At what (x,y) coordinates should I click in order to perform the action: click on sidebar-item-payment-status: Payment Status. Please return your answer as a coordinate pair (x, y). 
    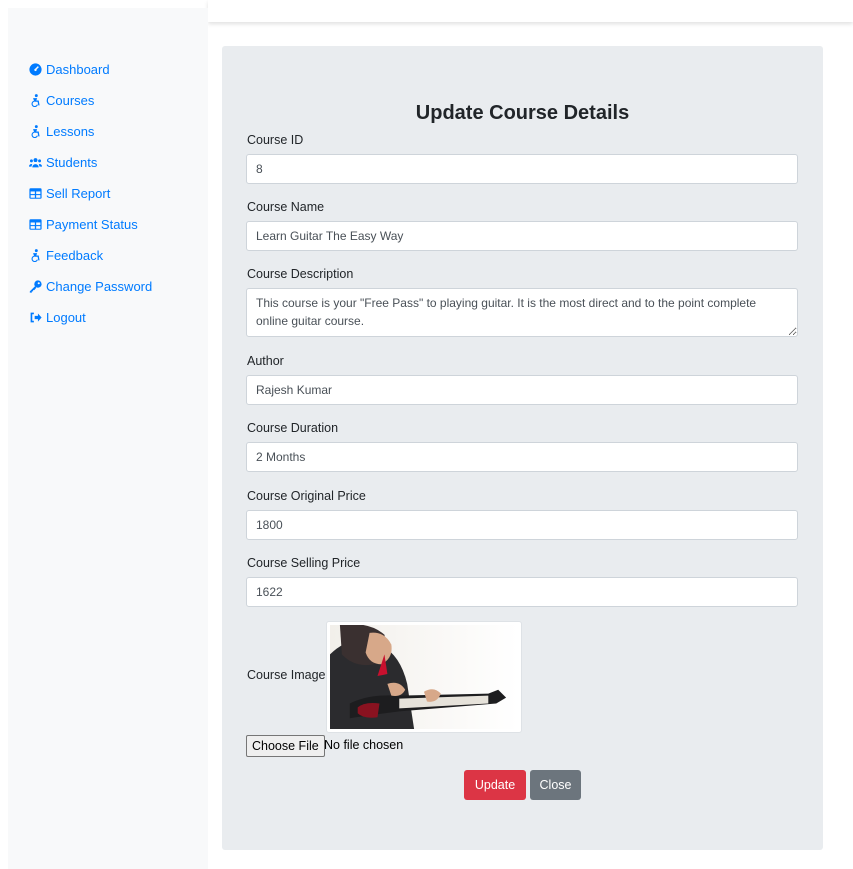
    Looking at the image, I should click on (90, 224).